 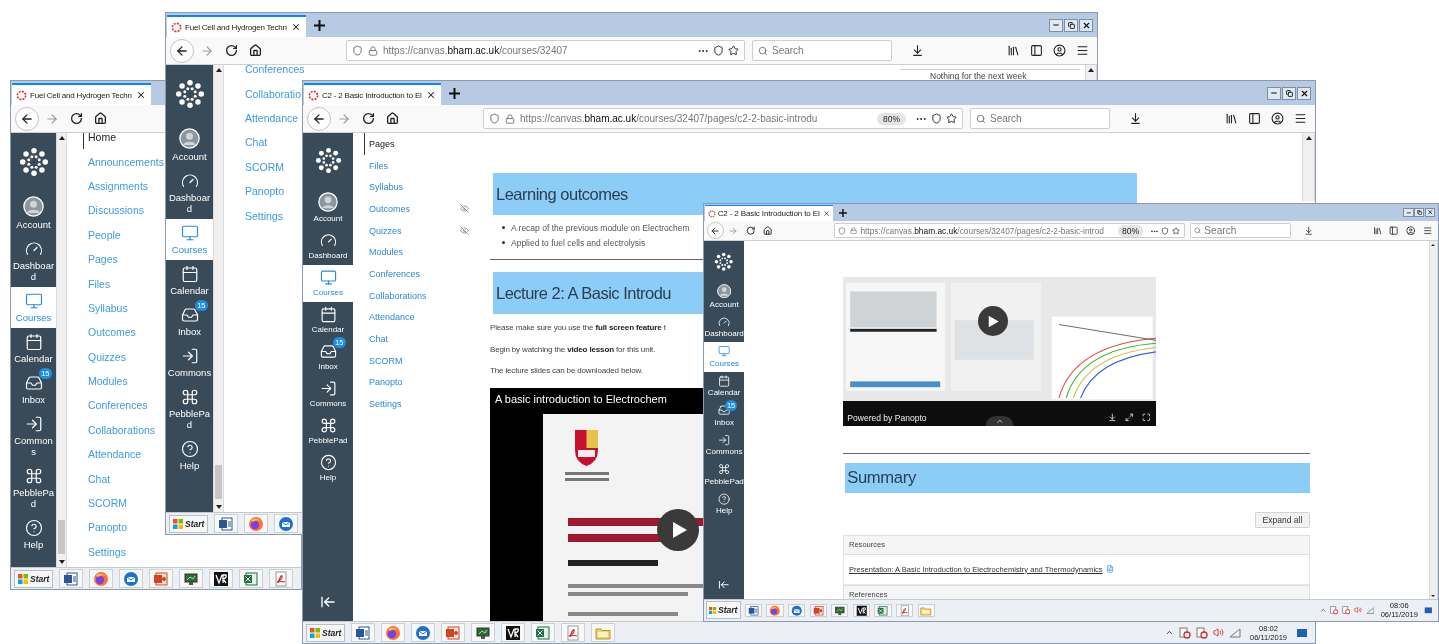 What do you see at coordinates (395, 295) in the screenshot?
I see `menu-link: Collaborations` at bounding box center [395, 295].